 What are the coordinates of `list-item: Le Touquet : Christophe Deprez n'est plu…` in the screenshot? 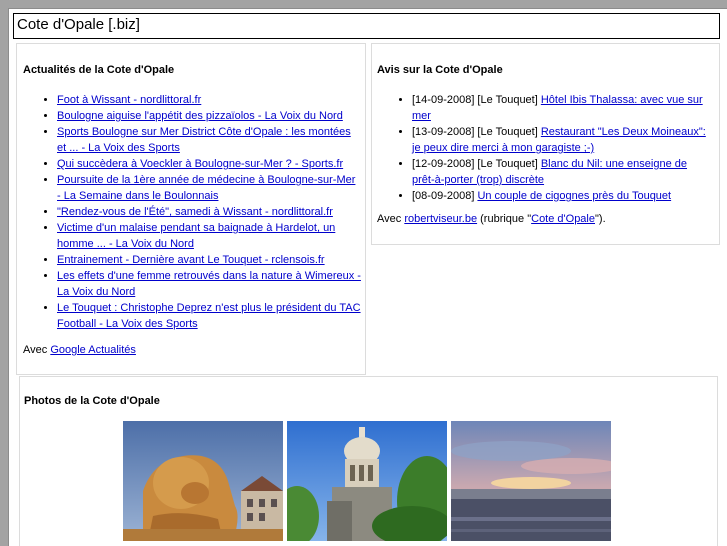 It's located at (209, 316).